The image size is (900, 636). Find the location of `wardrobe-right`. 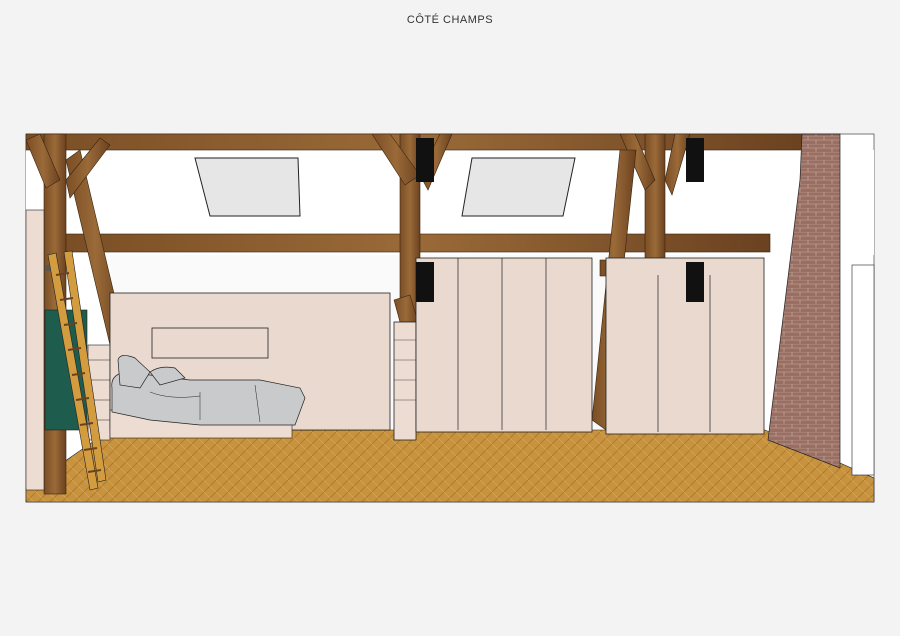

wardrobe-right is located at coordinates (685, 346).